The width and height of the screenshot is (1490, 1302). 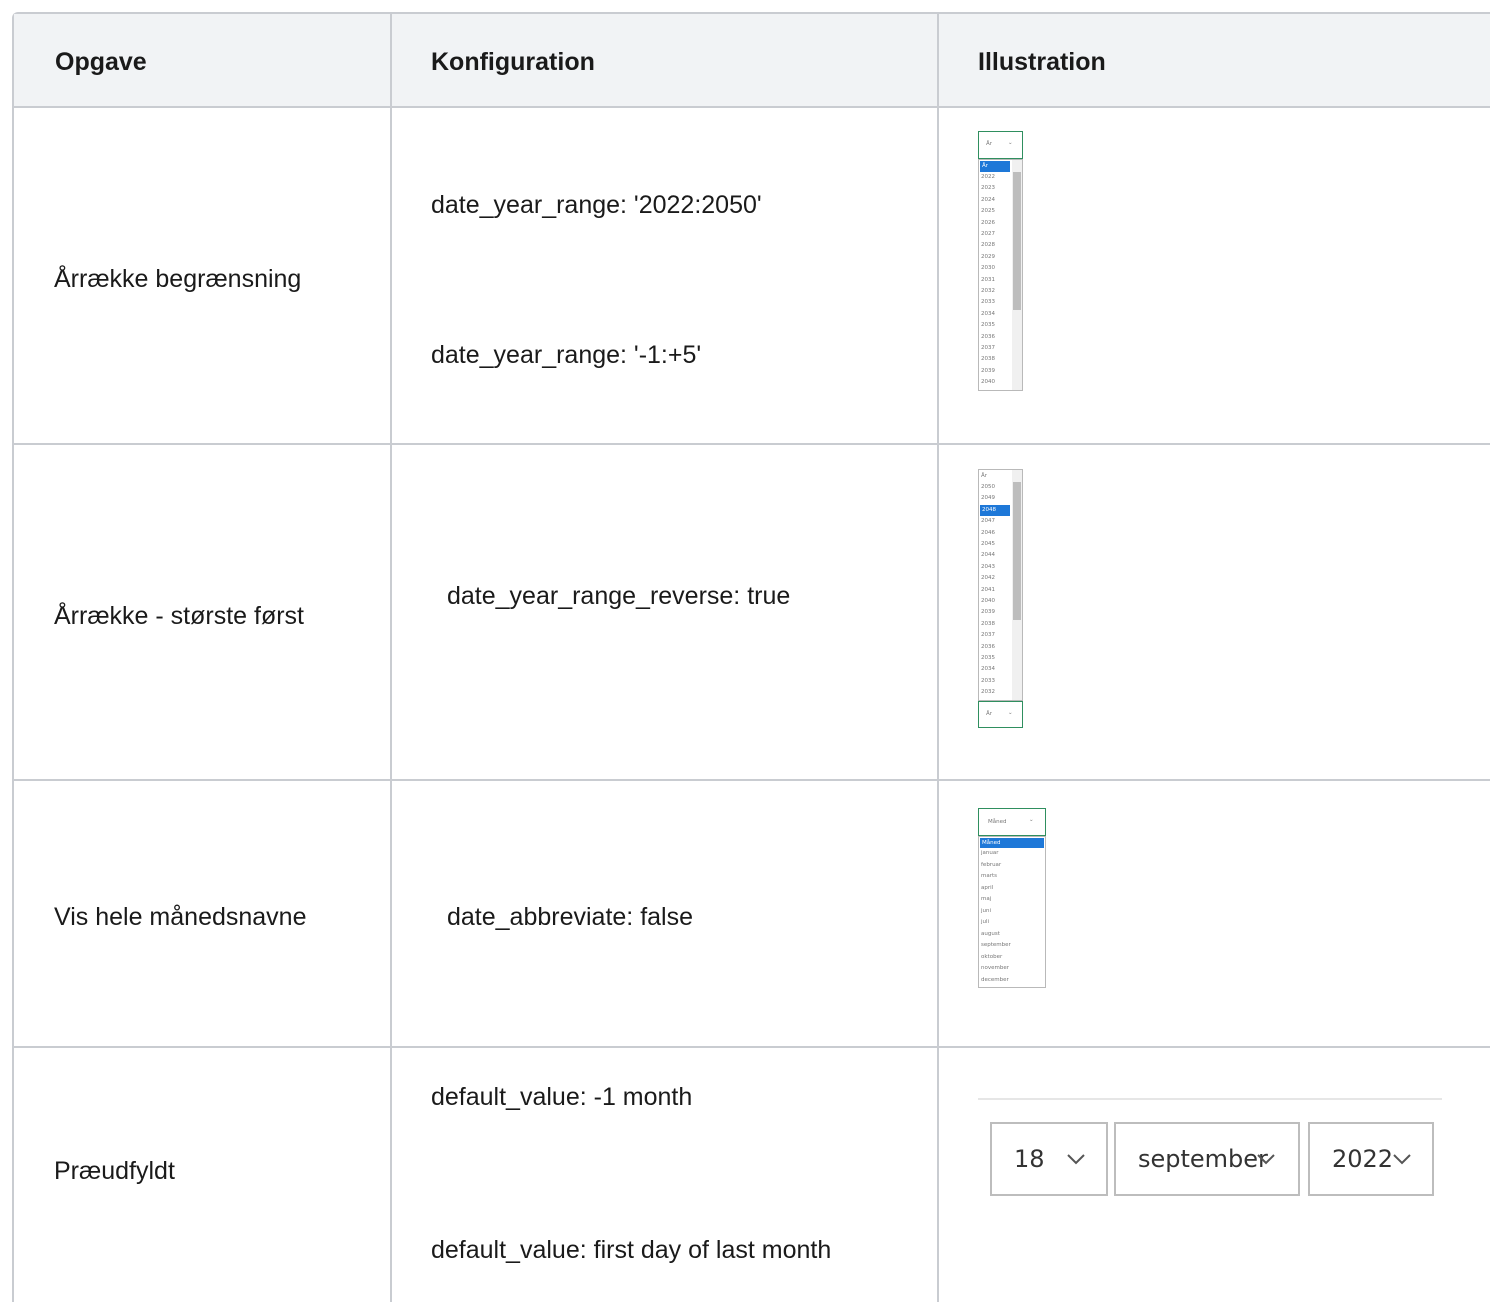 What do you see at coordinates (987, 888) in the screenshot?
I see `month-option: april` at bounding box center [987, 888].